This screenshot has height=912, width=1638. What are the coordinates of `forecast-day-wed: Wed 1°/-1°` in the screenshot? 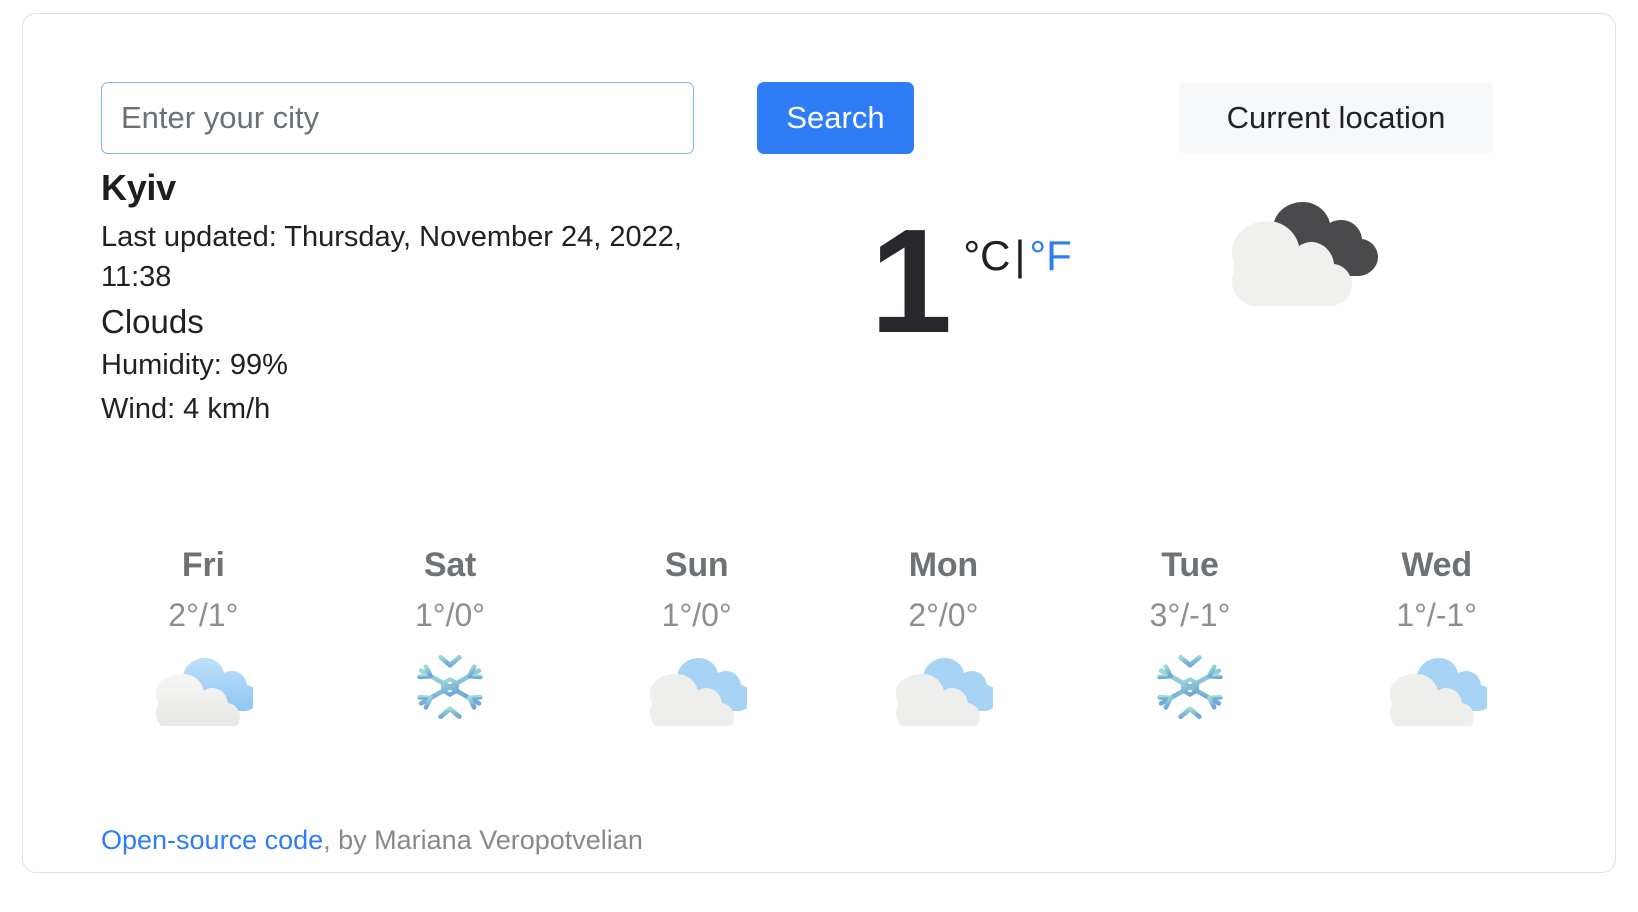 It's located at (1436, 644).